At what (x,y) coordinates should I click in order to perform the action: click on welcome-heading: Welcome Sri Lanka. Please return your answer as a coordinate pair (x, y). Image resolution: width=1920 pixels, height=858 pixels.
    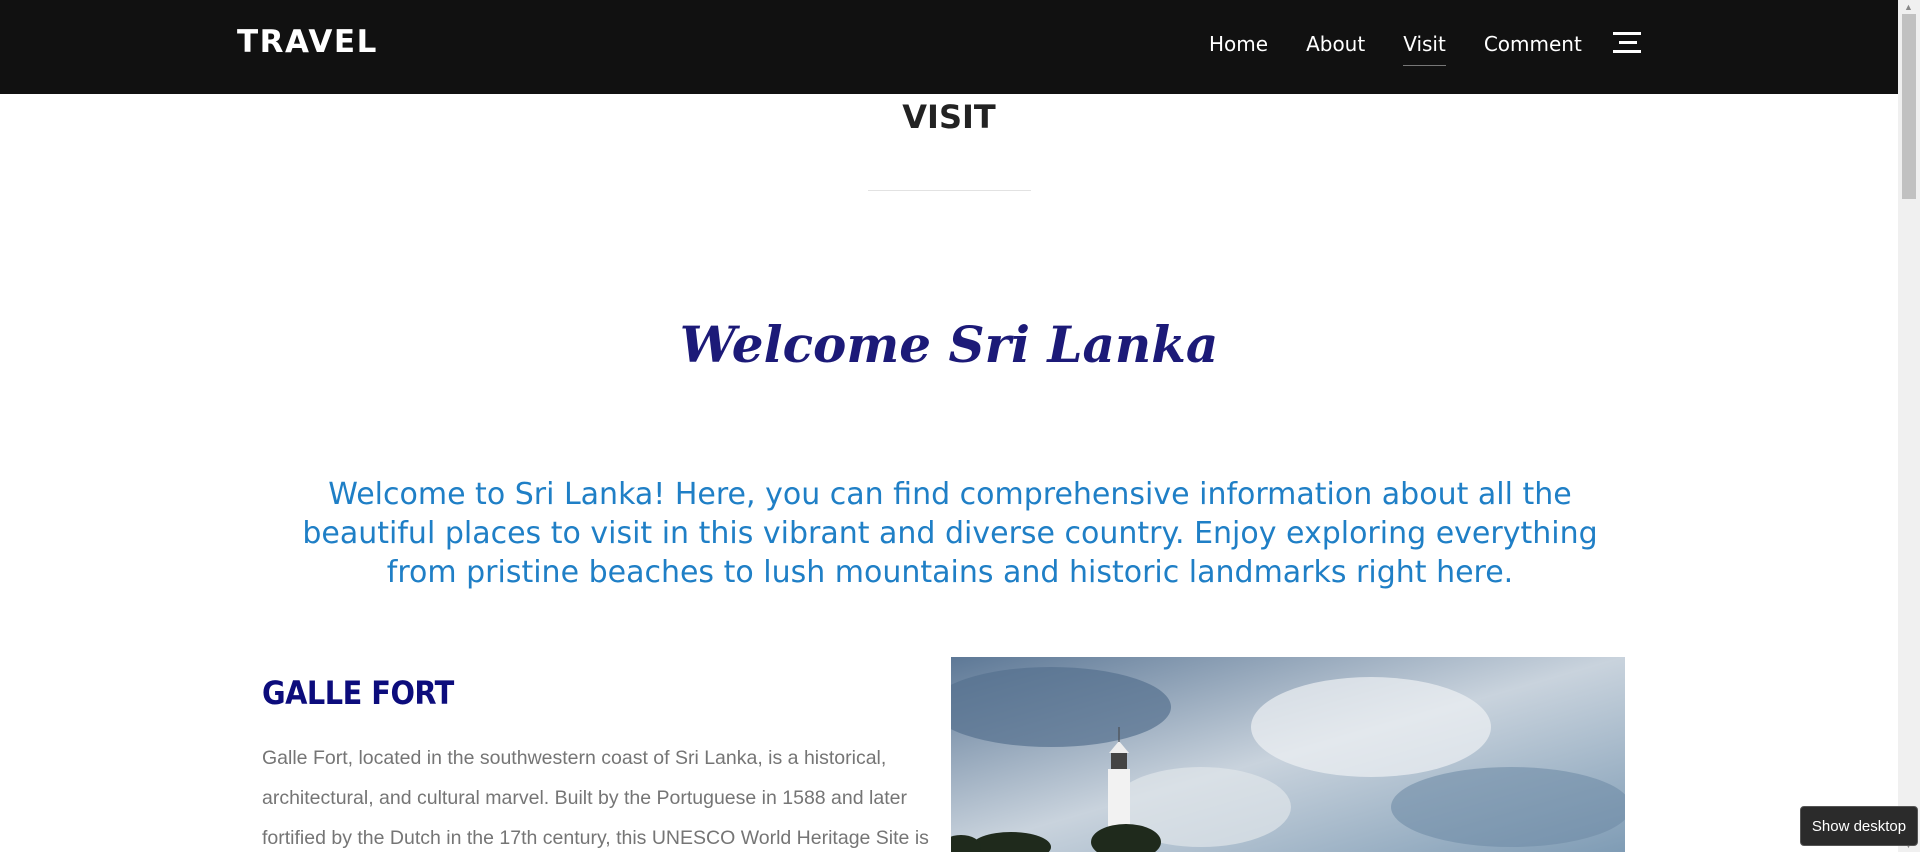
    Looking at the image, I should click on (949, 344).